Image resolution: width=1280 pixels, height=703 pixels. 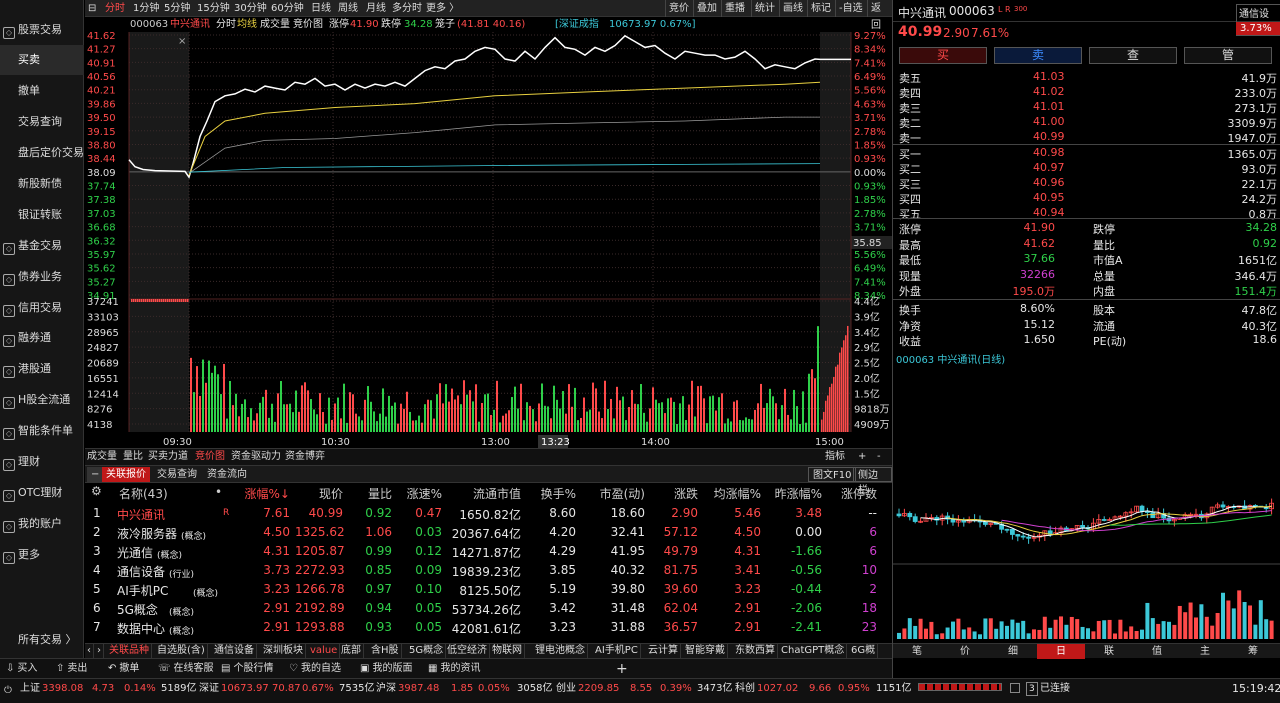 I want to click on action-1: ⇧ 卖出, so click(x=71, y=669).